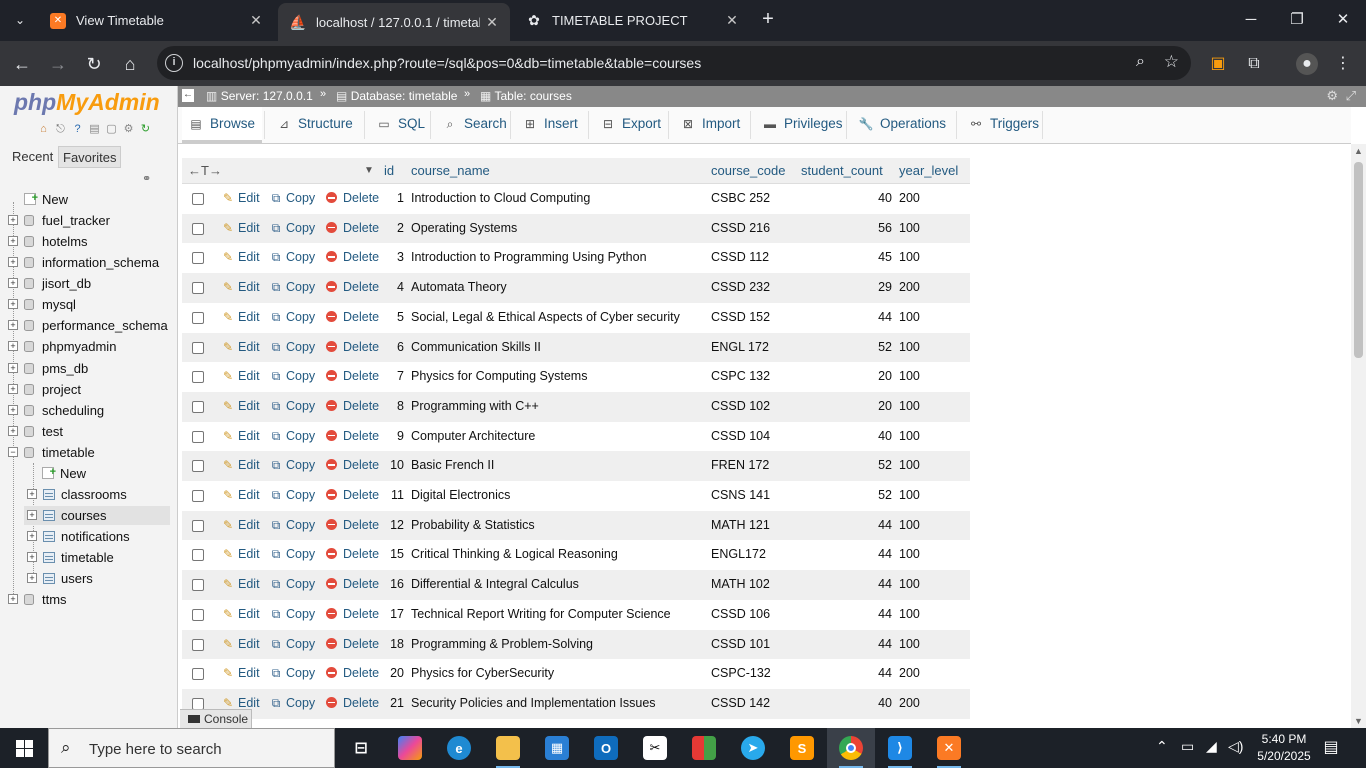  What do you see at coordinates (558, 495) in the screenshot?
I see `cell-course-name: Digital Electronics` at bounding box center [558, 495].